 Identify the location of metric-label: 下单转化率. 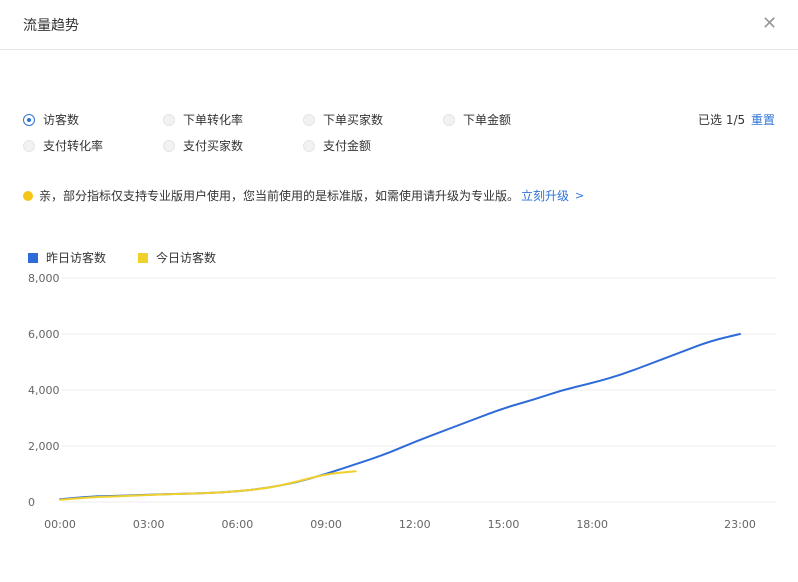
(213, 120).